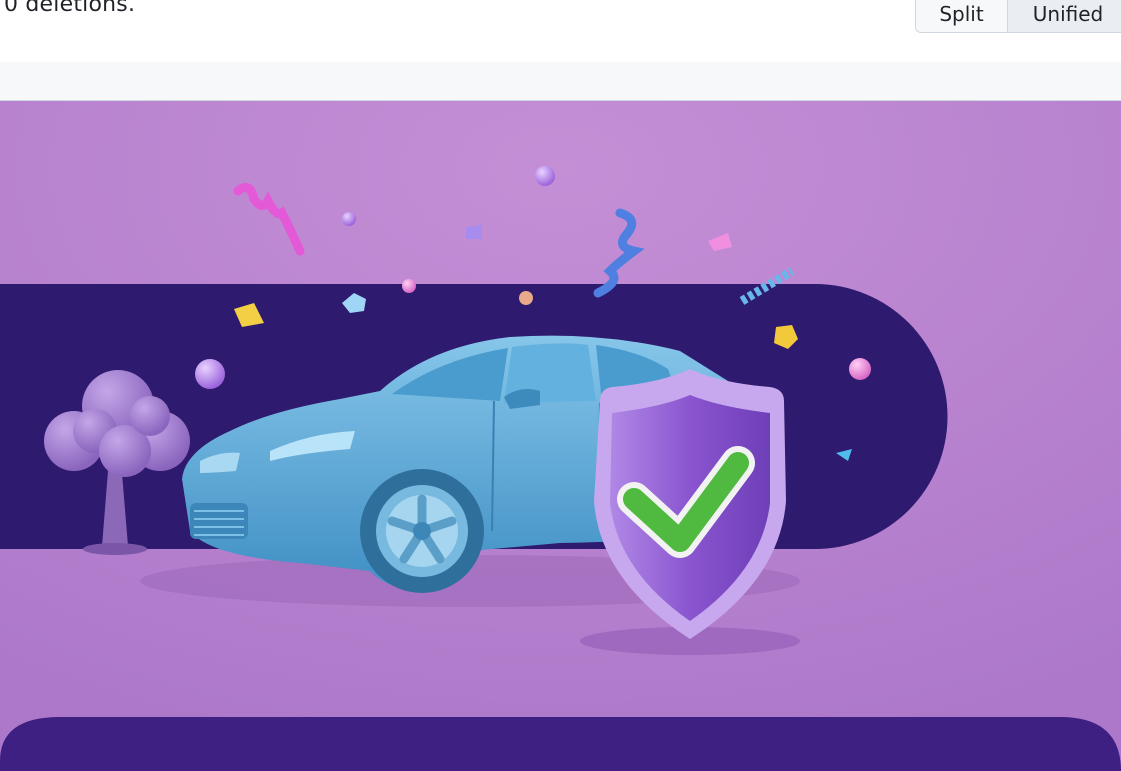  I want to click on unified-view-button: Unified, so click(1064, 16).